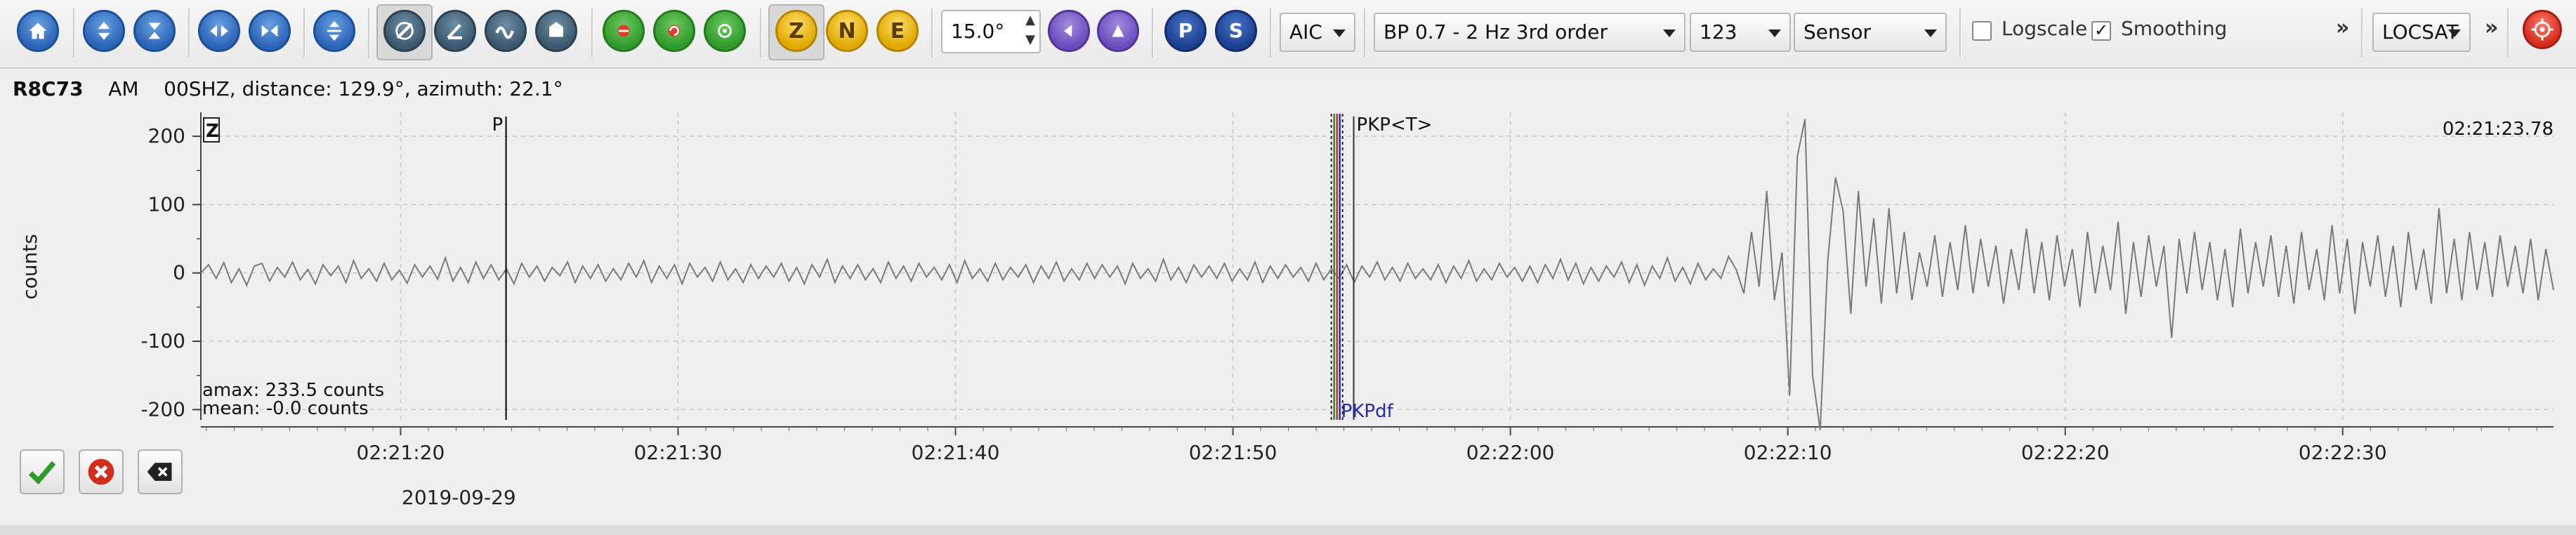 This screenshot has height=535, width=2576. I want to click on clear-button, so click(160, 472).